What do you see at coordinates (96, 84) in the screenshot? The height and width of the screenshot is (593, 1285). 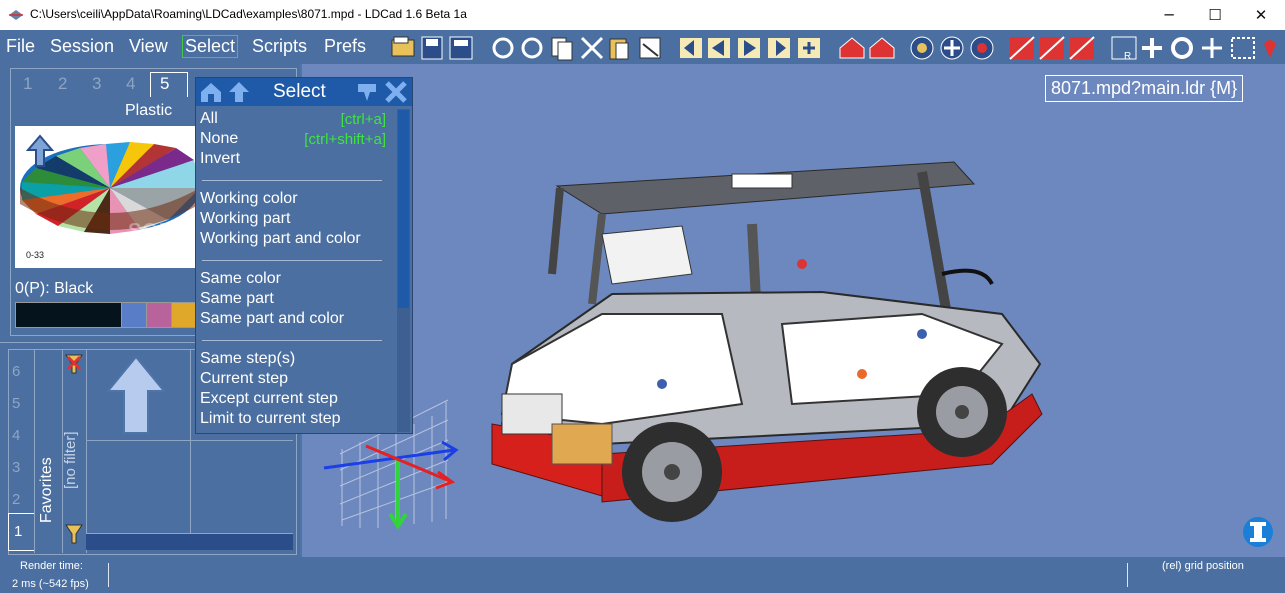 I see `color-tab-3: 3` at bounding box center [96, 84].